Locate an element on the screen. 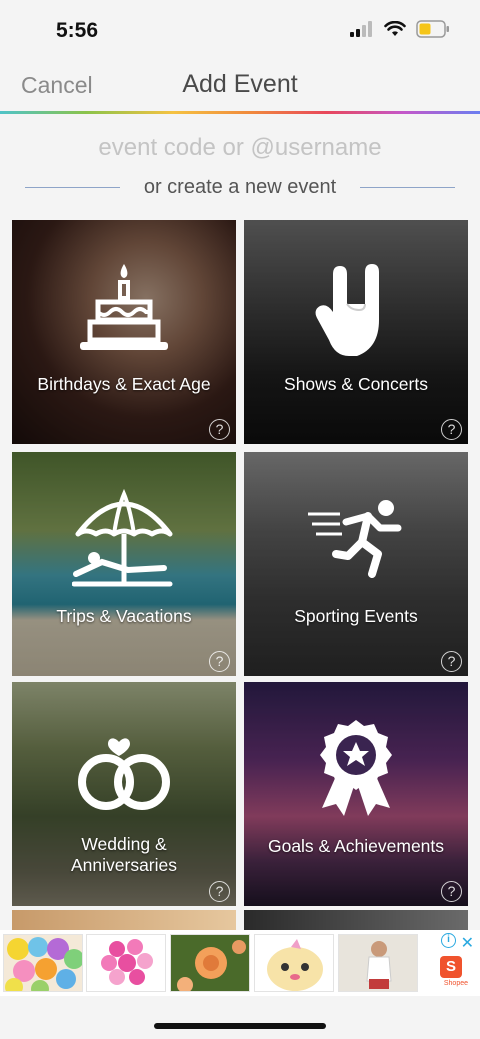  status-bar: 5:56 is located at coordinates (240, 31).